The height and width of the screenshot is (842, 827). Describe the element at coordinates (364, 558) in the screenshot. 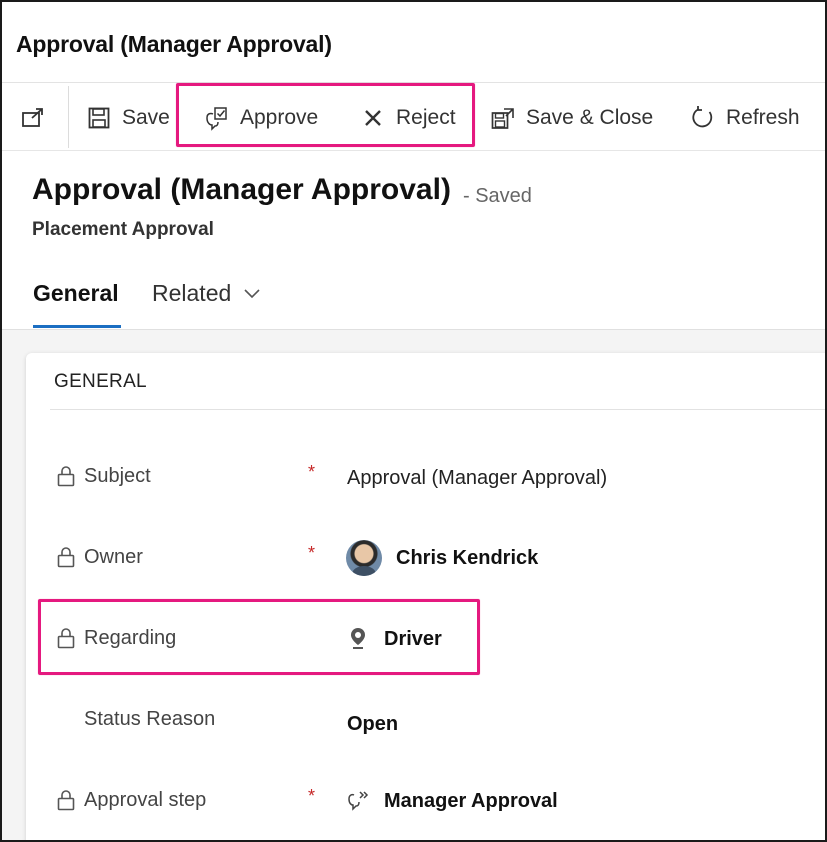

I see `avatar` at that location.